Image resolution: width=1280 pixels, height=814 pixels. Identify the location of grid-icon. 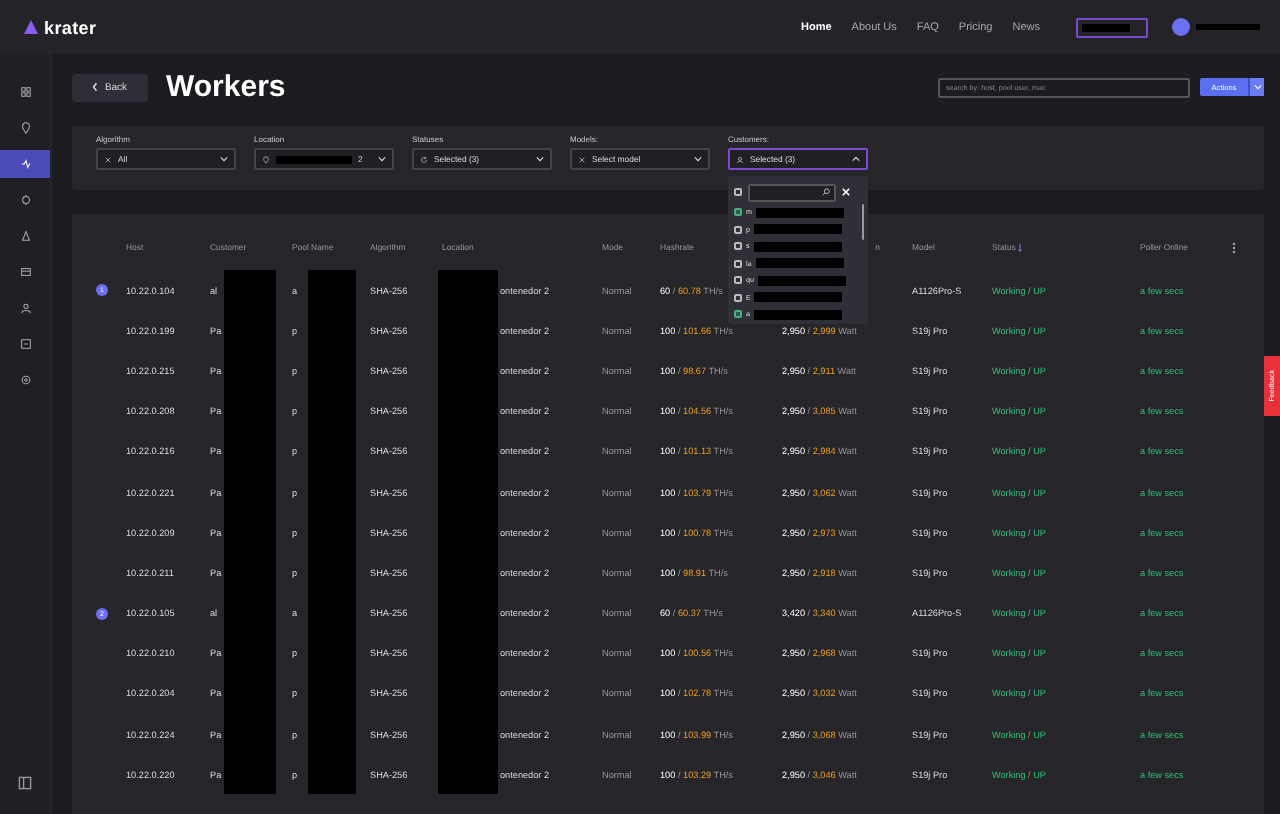
(25, 92).